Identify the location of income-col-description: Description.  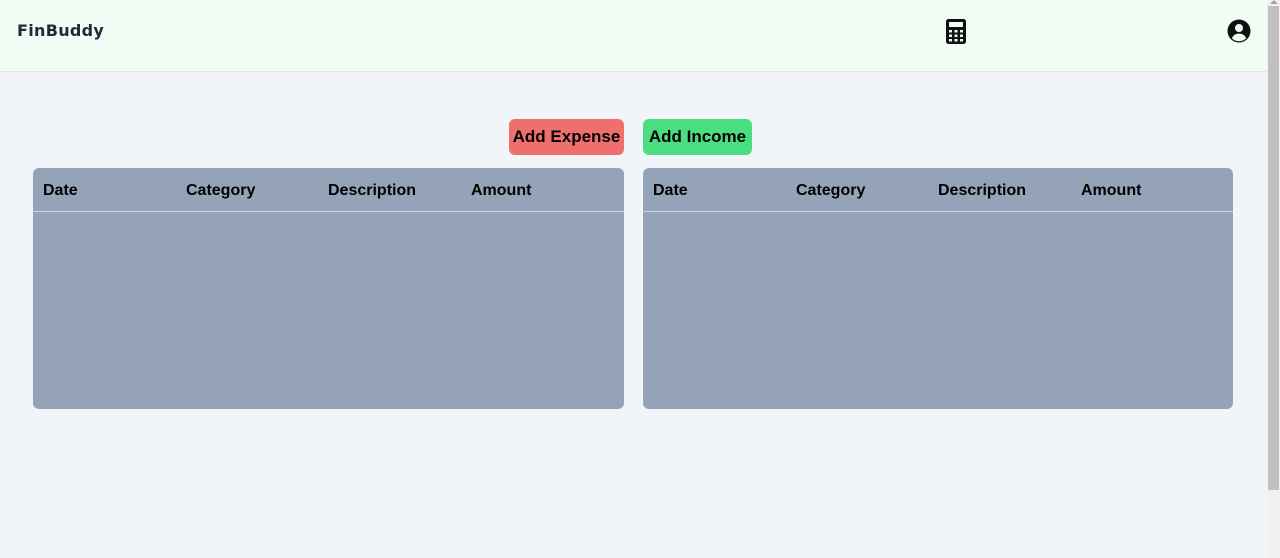
(982, 190).